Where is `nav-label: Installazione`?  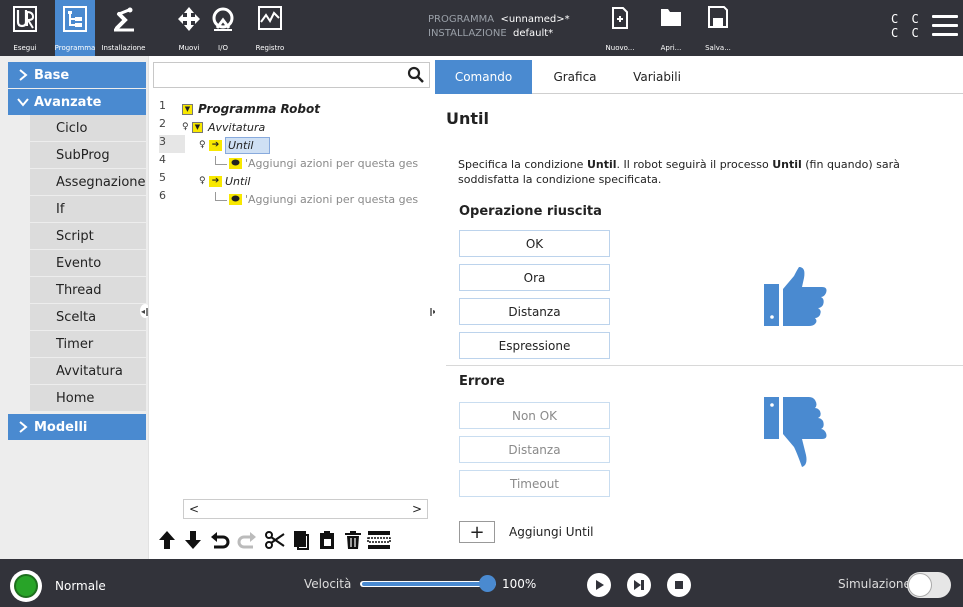 nav-label: Installazione is located at coordinates (123, 48).